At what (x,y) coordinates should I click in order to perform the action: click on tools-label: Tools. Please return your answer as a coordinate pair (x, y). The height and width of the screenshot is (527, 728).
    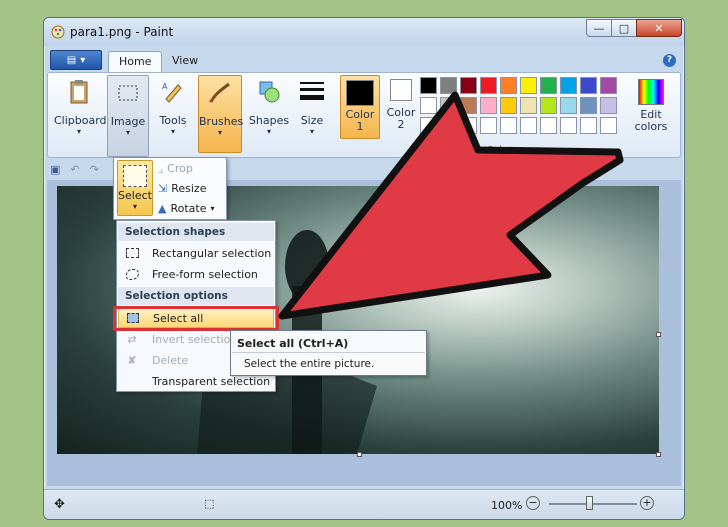
    Looking at the image, I should click on (173, 120).